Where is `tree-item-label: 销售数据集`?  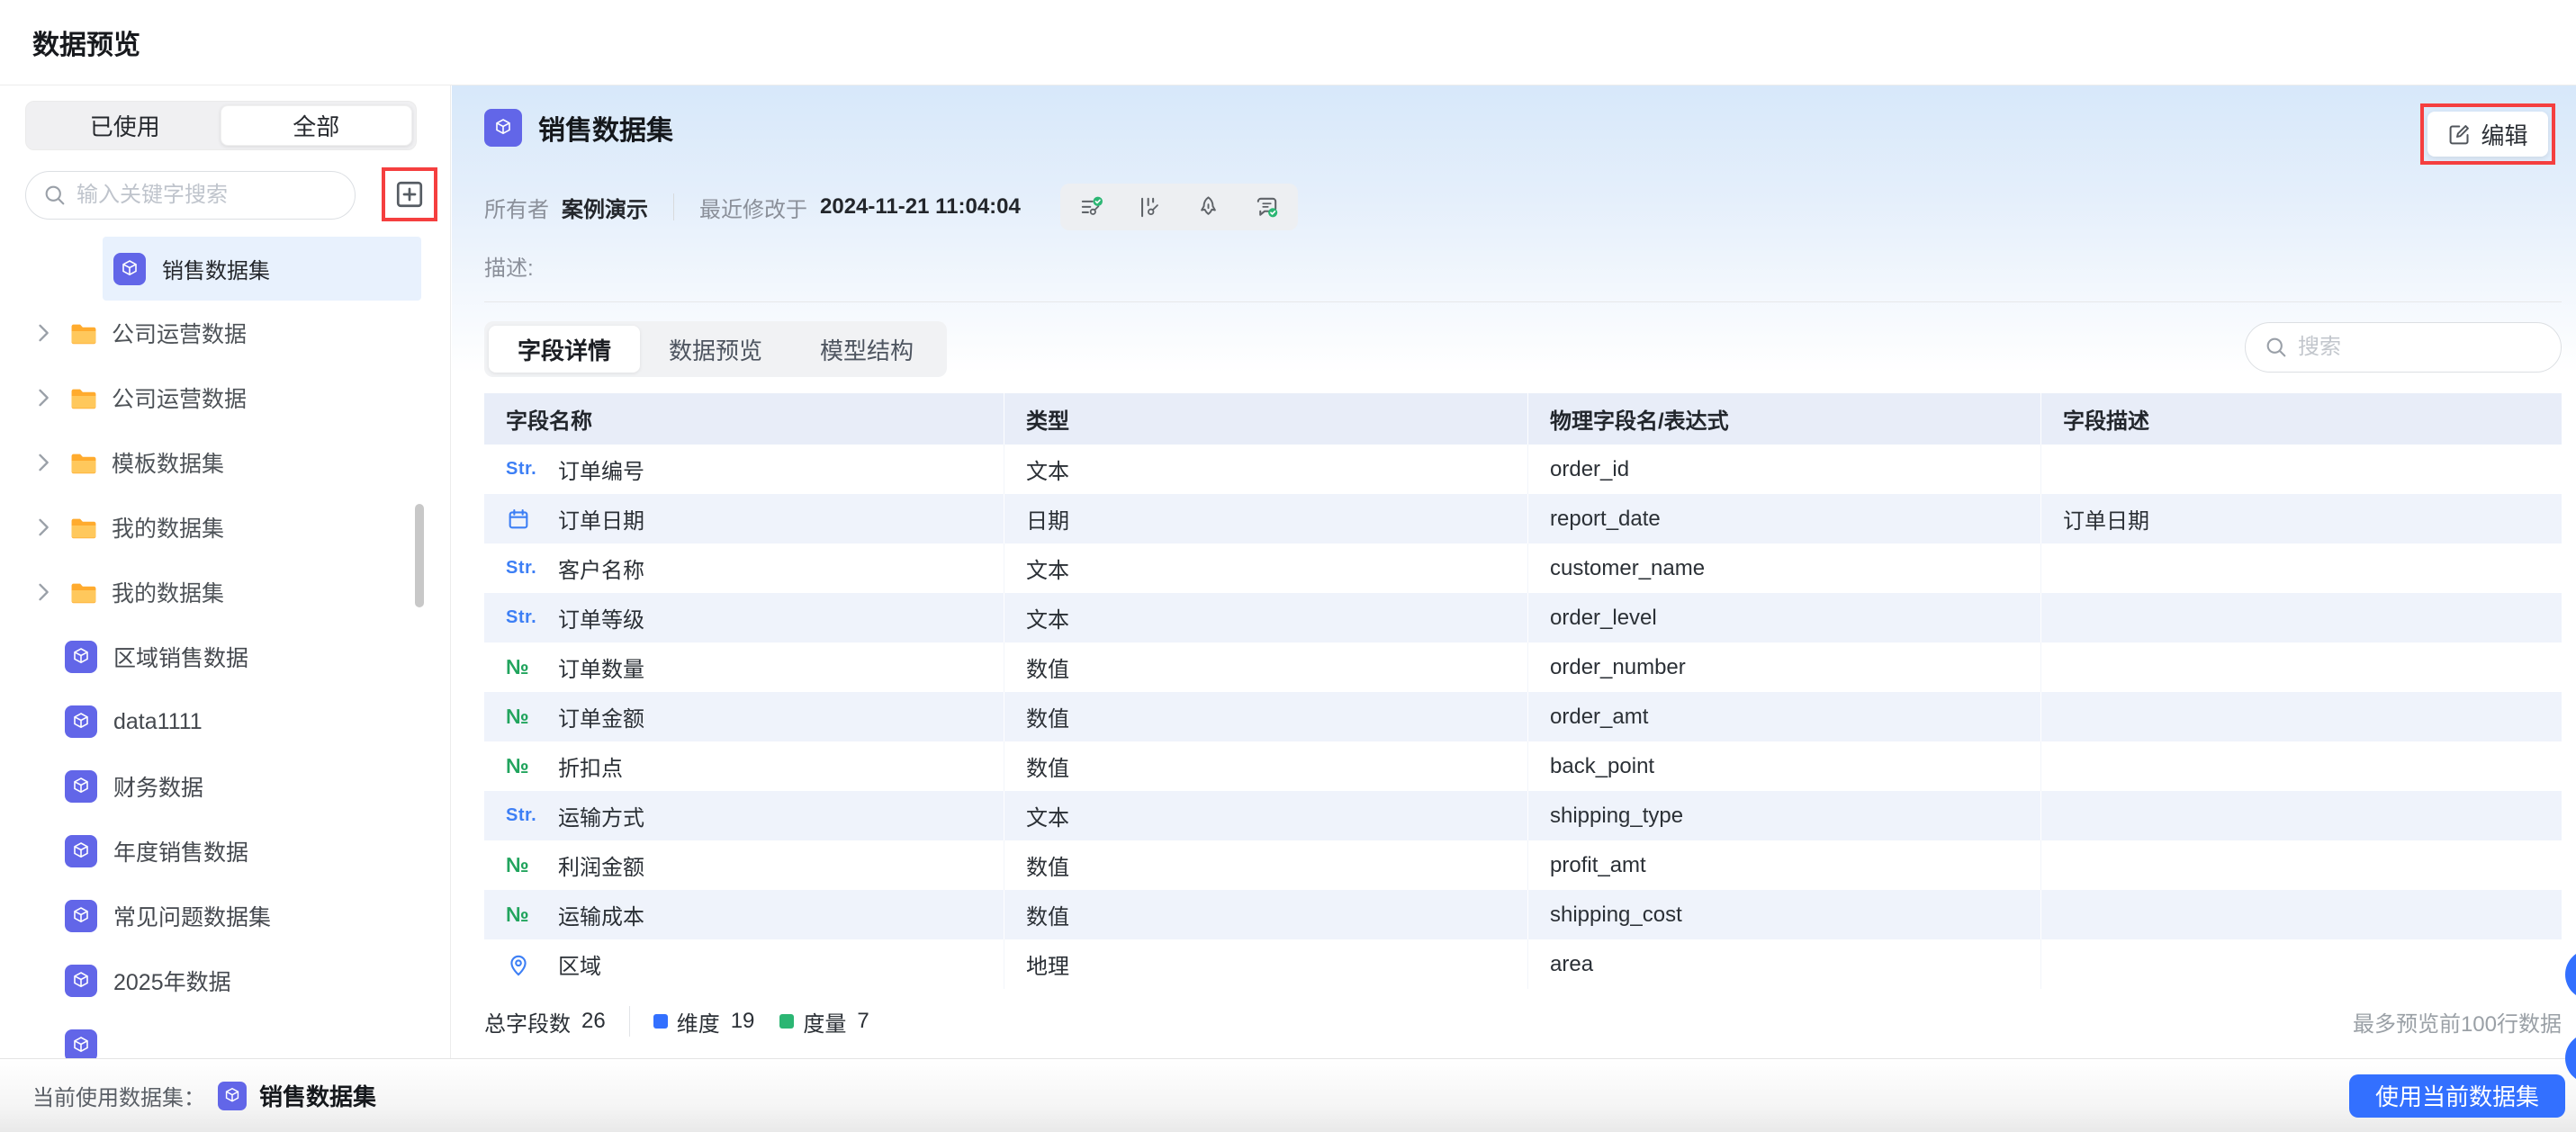
tree-item-label: 销售数据集 is located at coordinates (216, 271).